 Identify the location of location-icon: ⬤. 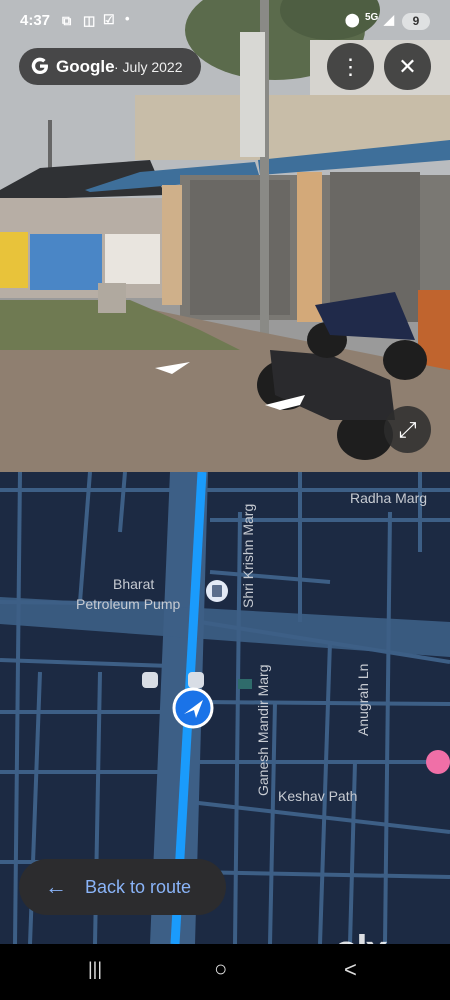
(352, 19).